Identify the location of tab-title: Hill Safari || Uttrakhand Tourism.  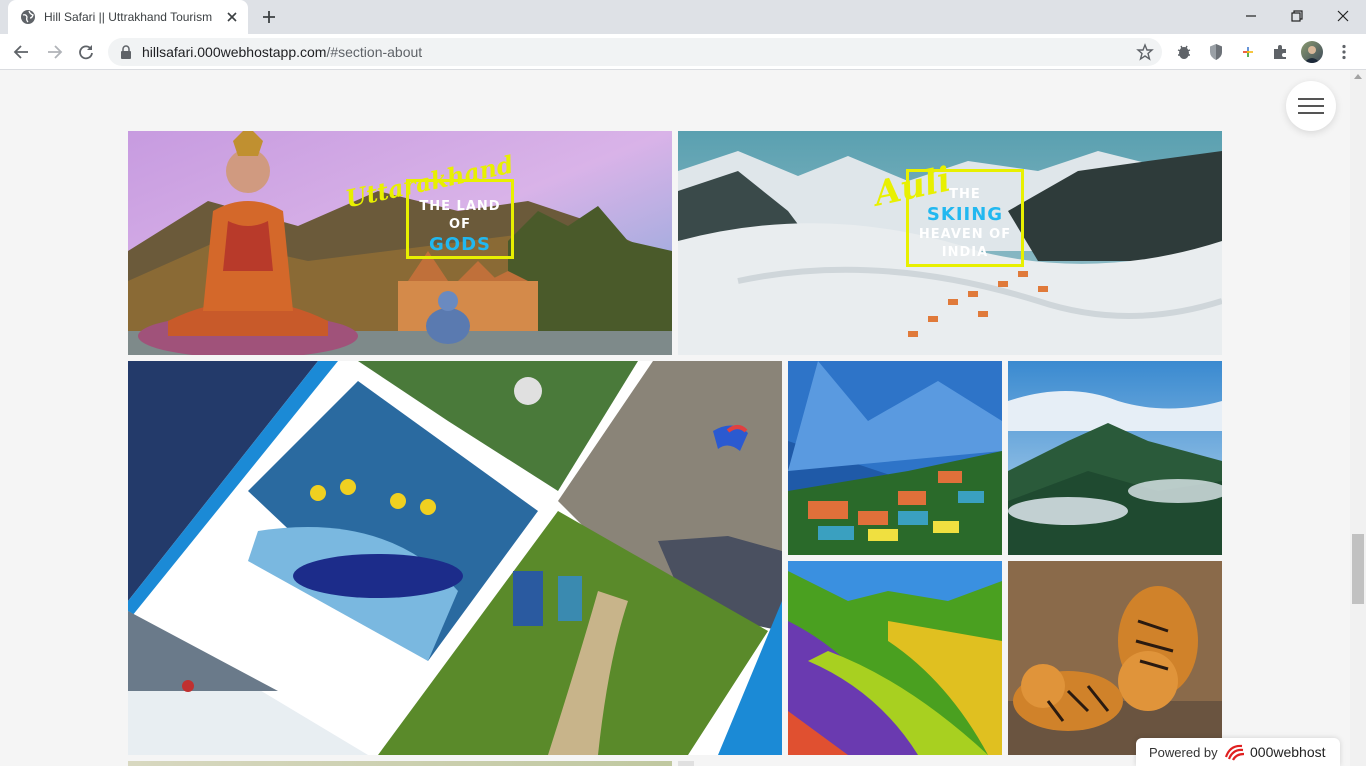
(128, 17).